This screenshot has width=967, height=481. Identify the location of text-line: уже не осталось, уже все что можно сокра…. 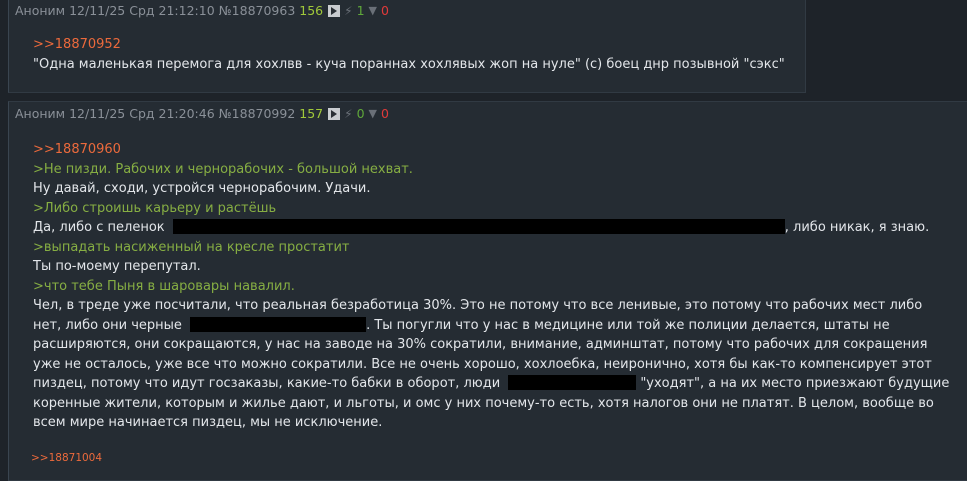
(482, 364).